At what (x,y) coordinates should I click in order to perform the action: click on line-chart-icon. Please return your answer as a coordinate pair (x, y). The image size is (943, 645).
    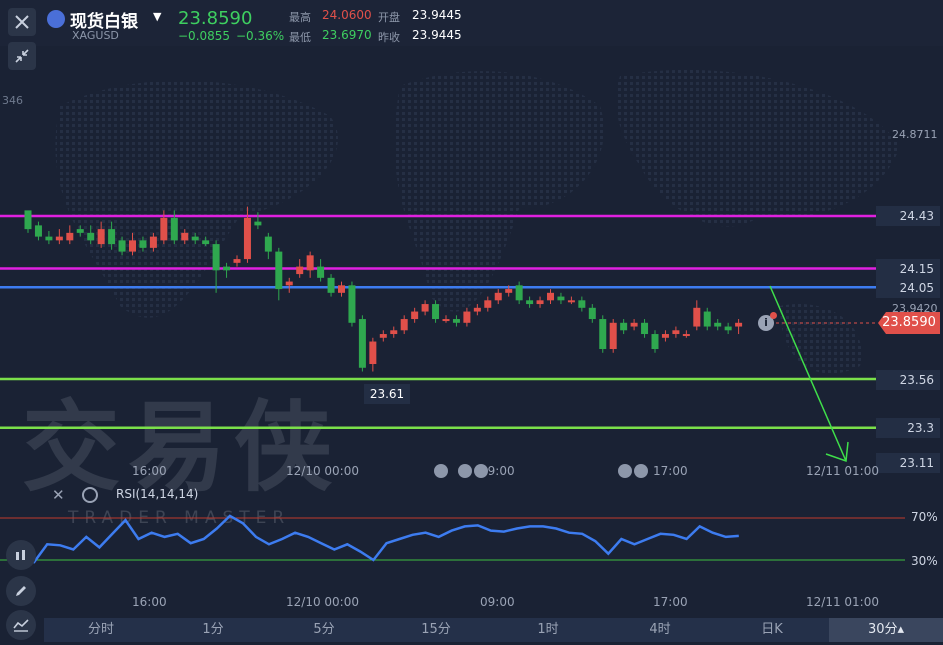
    Looking at the image, I should click on (21, 625).